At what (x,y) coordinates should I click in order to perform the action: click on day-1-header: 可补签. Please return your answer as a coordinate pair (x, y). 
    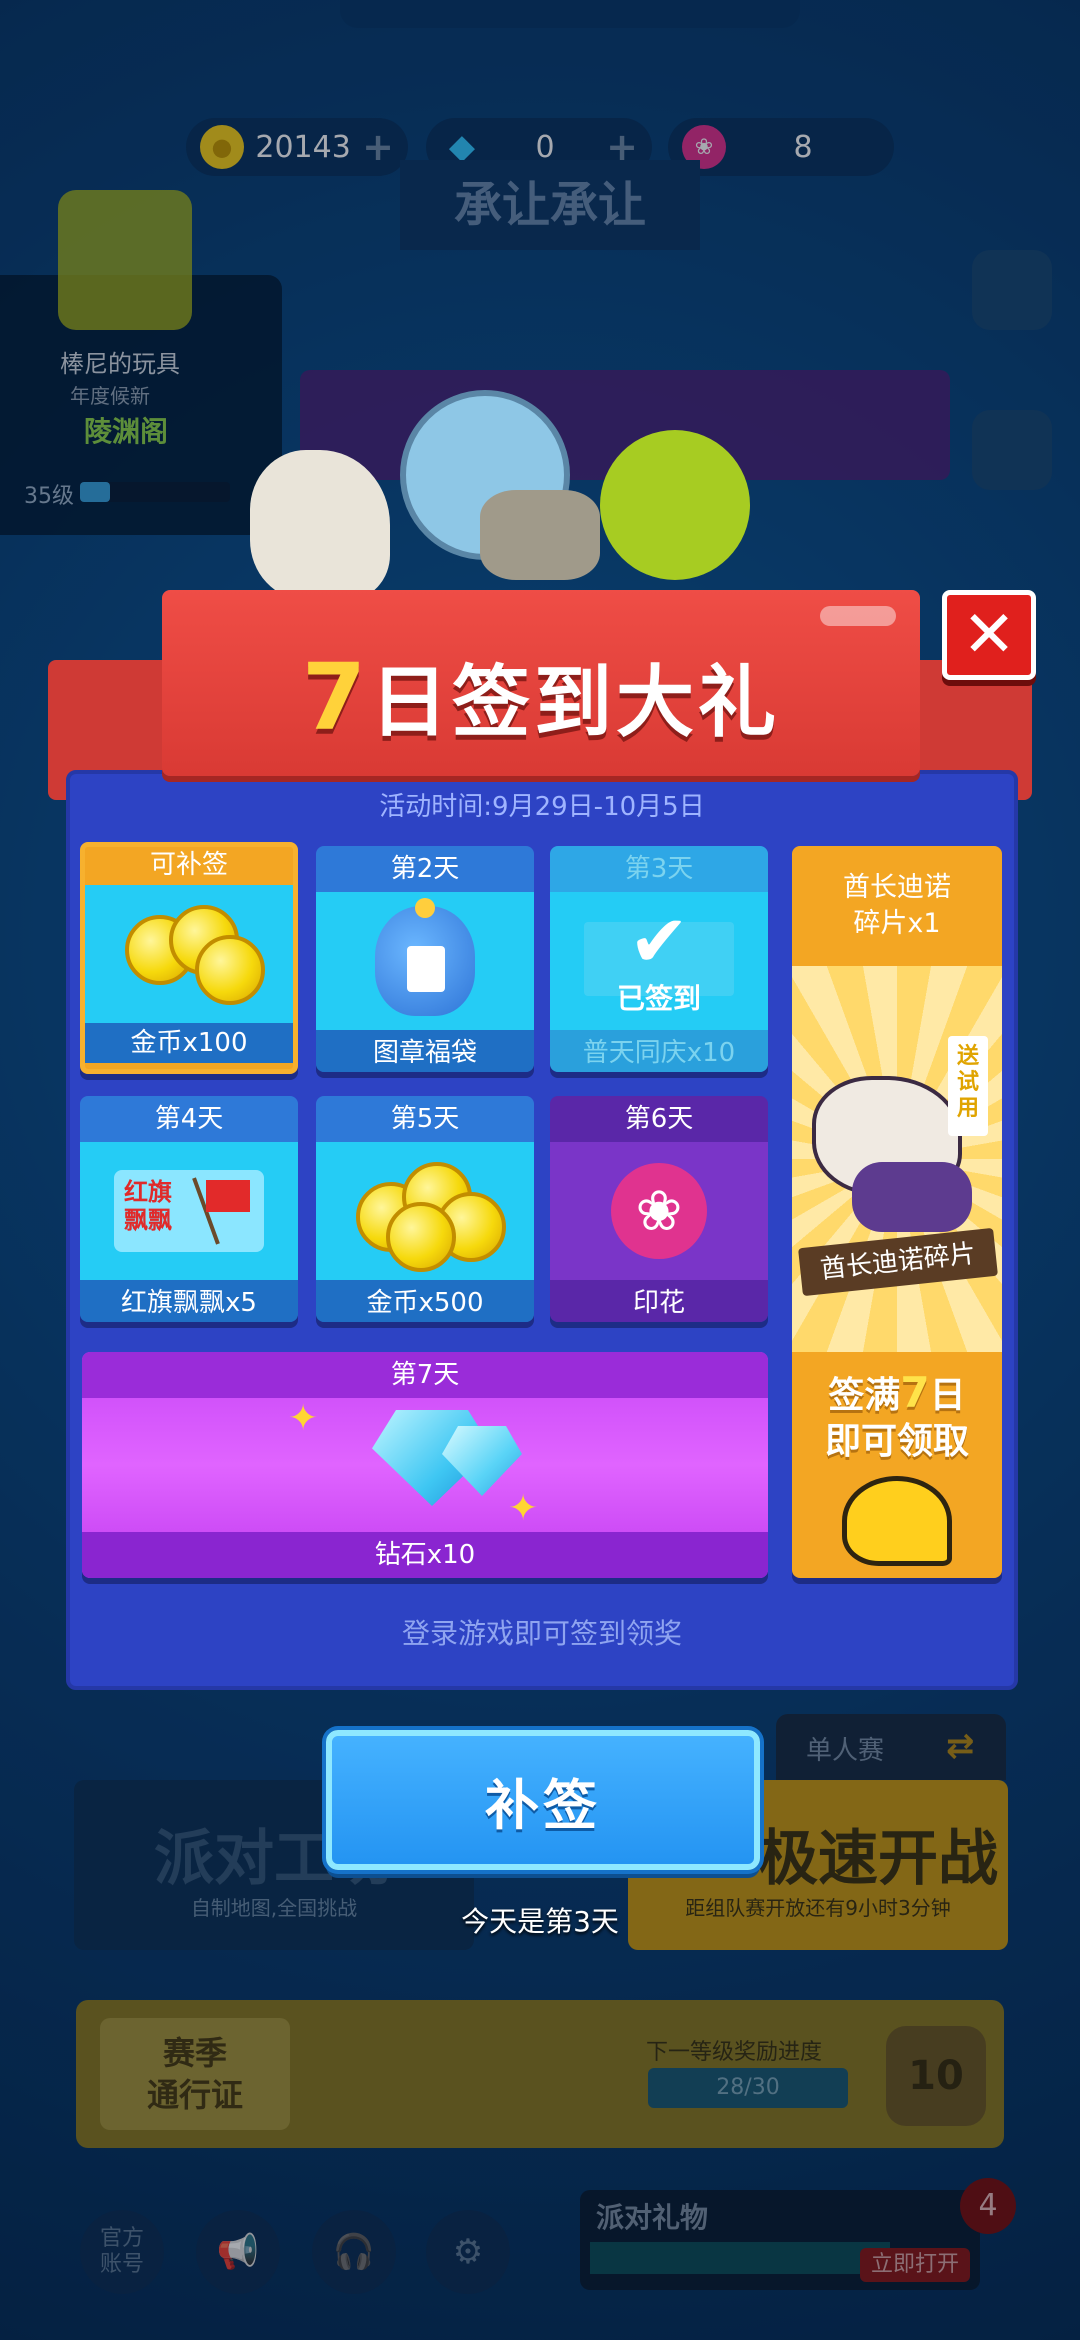
    Looking at the image, I should click on (189, 866).